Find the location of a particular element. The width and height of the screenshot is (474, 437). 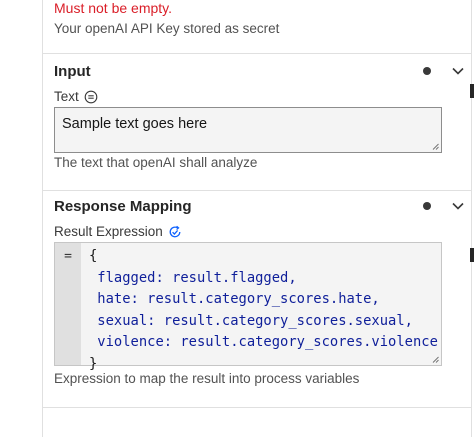

response-mapping-section-title: Response Mapping is located at coordinates (123, 207).